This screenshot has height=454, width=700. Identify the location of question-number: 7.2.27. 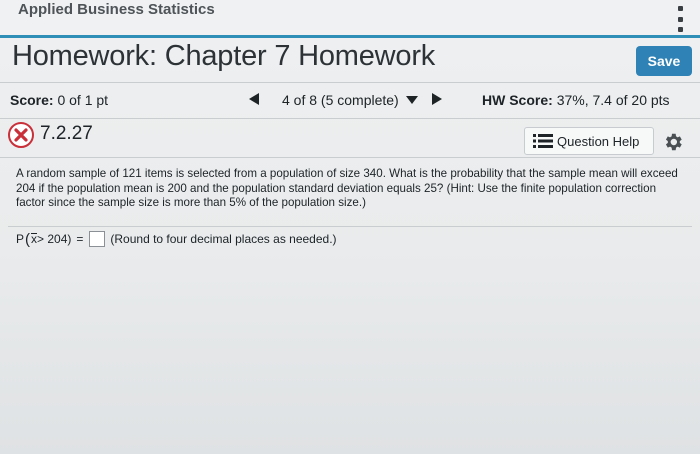
(66, 133).